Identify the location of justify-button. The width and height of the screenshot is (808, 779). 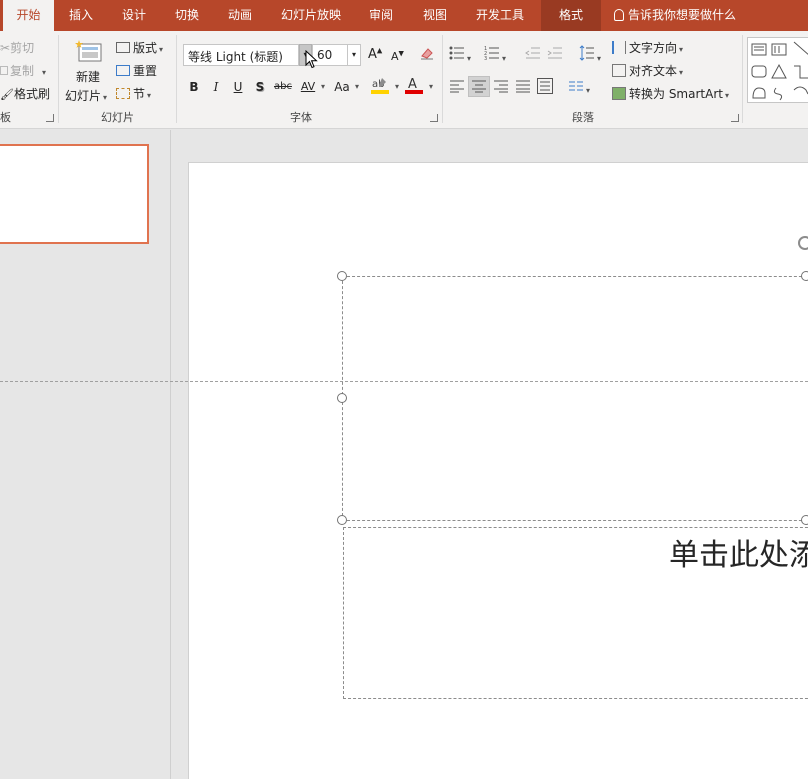
(523, 87).